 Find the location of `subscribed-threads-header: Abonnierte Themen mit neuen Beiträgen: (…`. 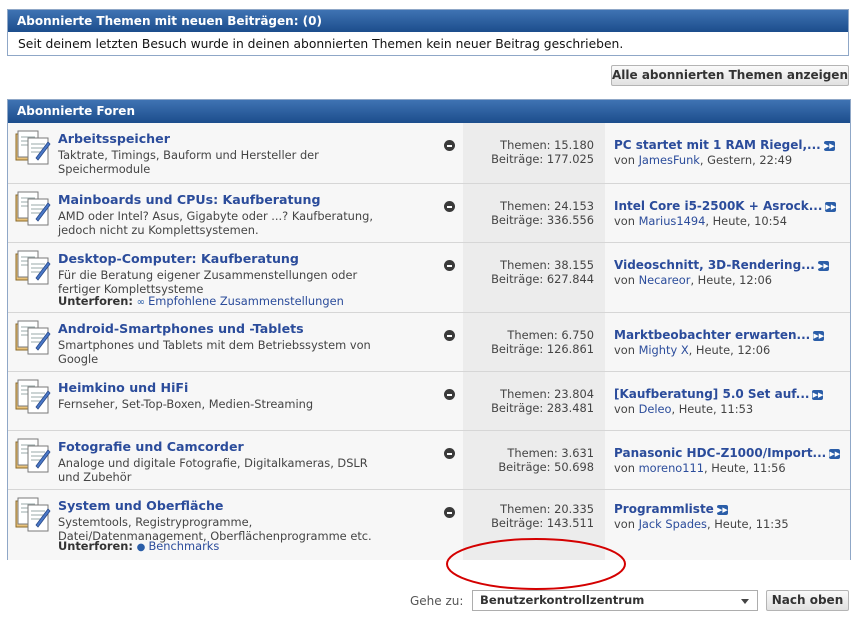

subscribed-threads-header: Abonnierte Themen mit neuen Beiträgen: (… is located at coordinates (428, 21).